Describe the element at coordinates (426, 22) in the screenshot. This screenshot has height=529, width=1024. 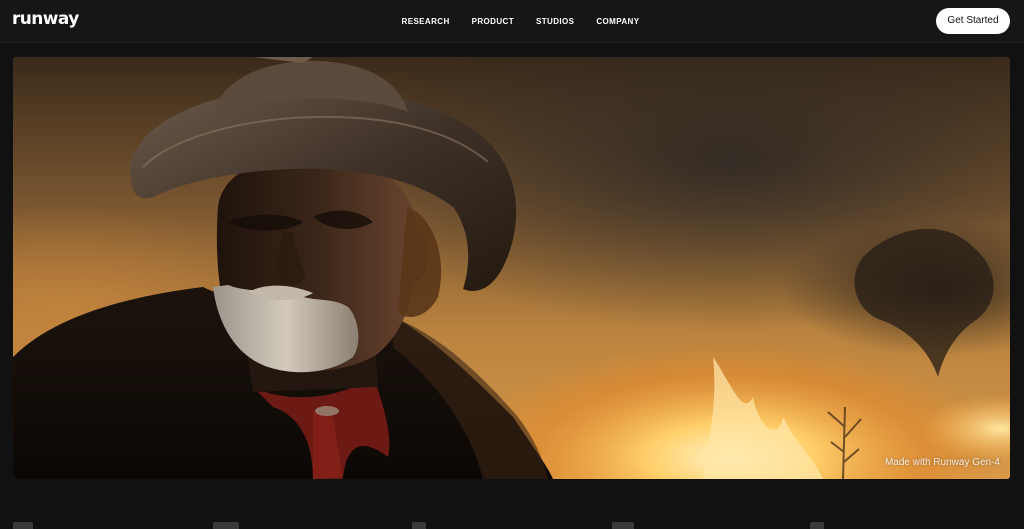
I see `nav-research: RESEARCH` at that location.